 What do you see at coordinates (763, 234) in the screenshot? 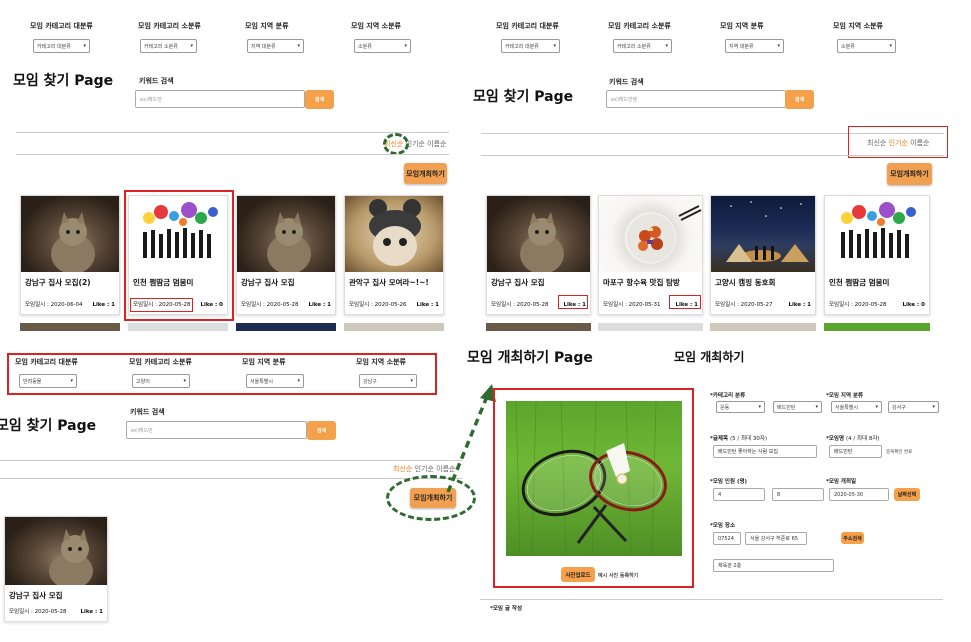
I see `camping-photo` at bounding box center [763, 234].